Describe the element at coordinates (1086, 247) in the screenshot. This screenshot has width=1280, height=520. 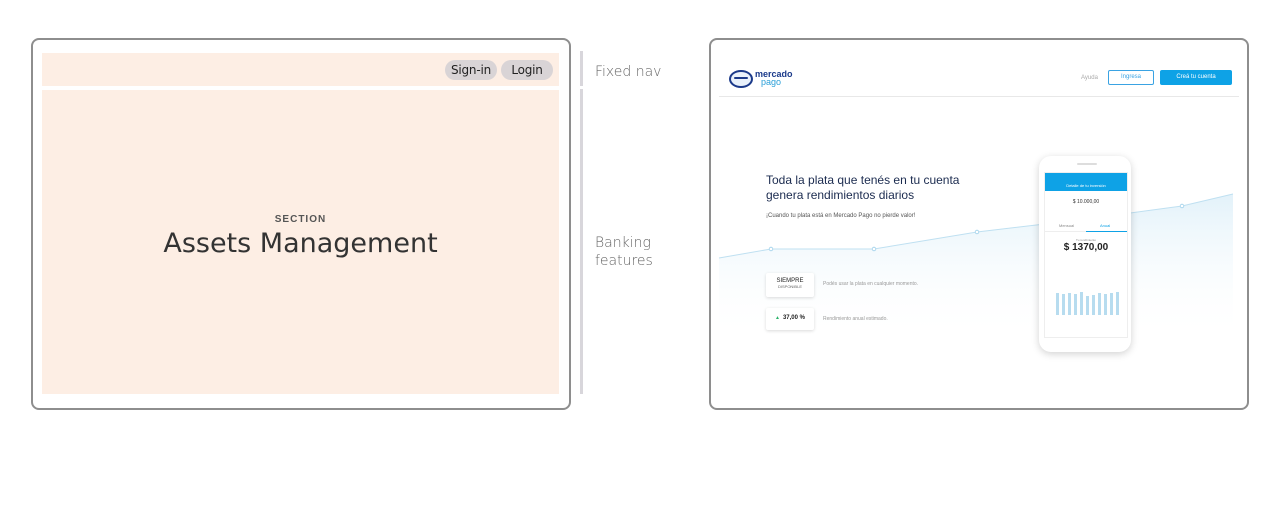
I see `earnings-value: $ 1370,00` at that location.